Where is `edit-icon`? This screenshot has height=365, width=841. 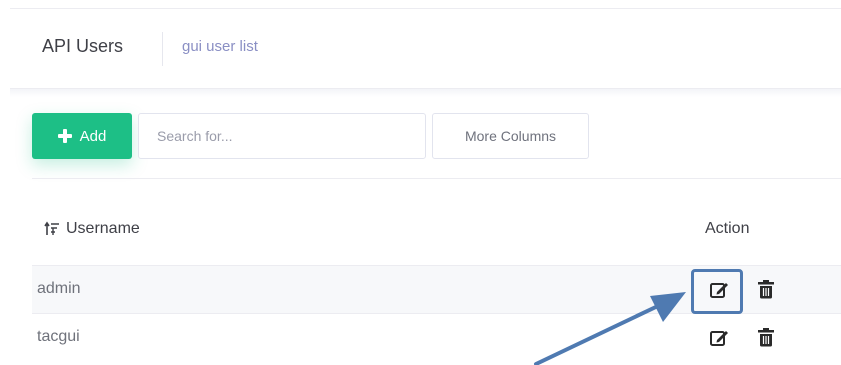 edit-icon is located at coordinates (719, 338).